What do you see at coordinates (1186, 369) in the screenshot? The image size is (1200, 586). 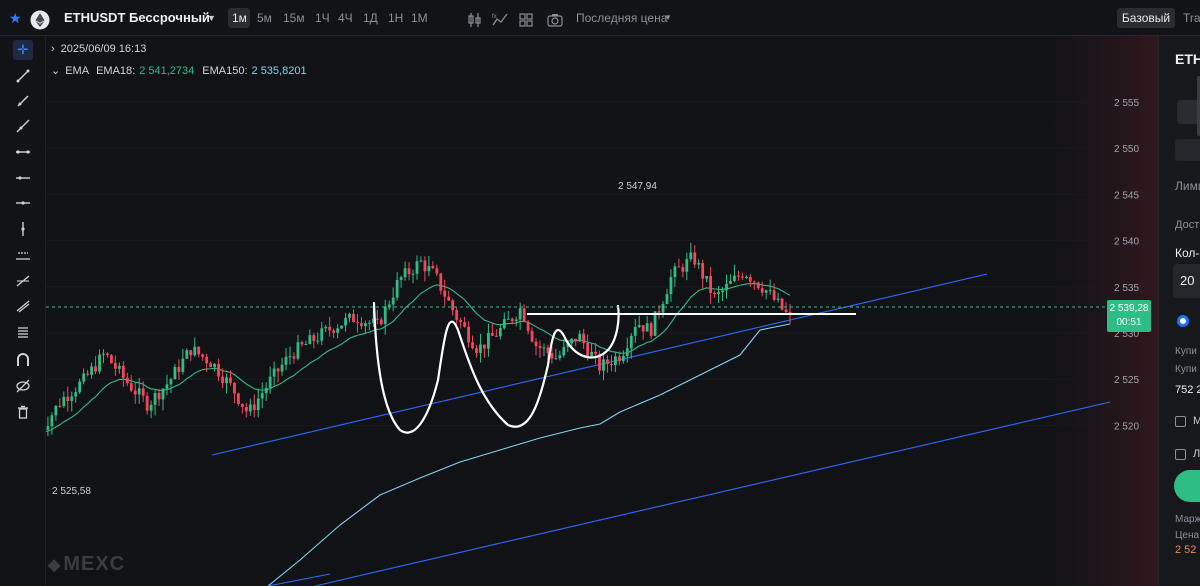 I see `buy-label-2: Купи` at bounding box center [1186, 369].